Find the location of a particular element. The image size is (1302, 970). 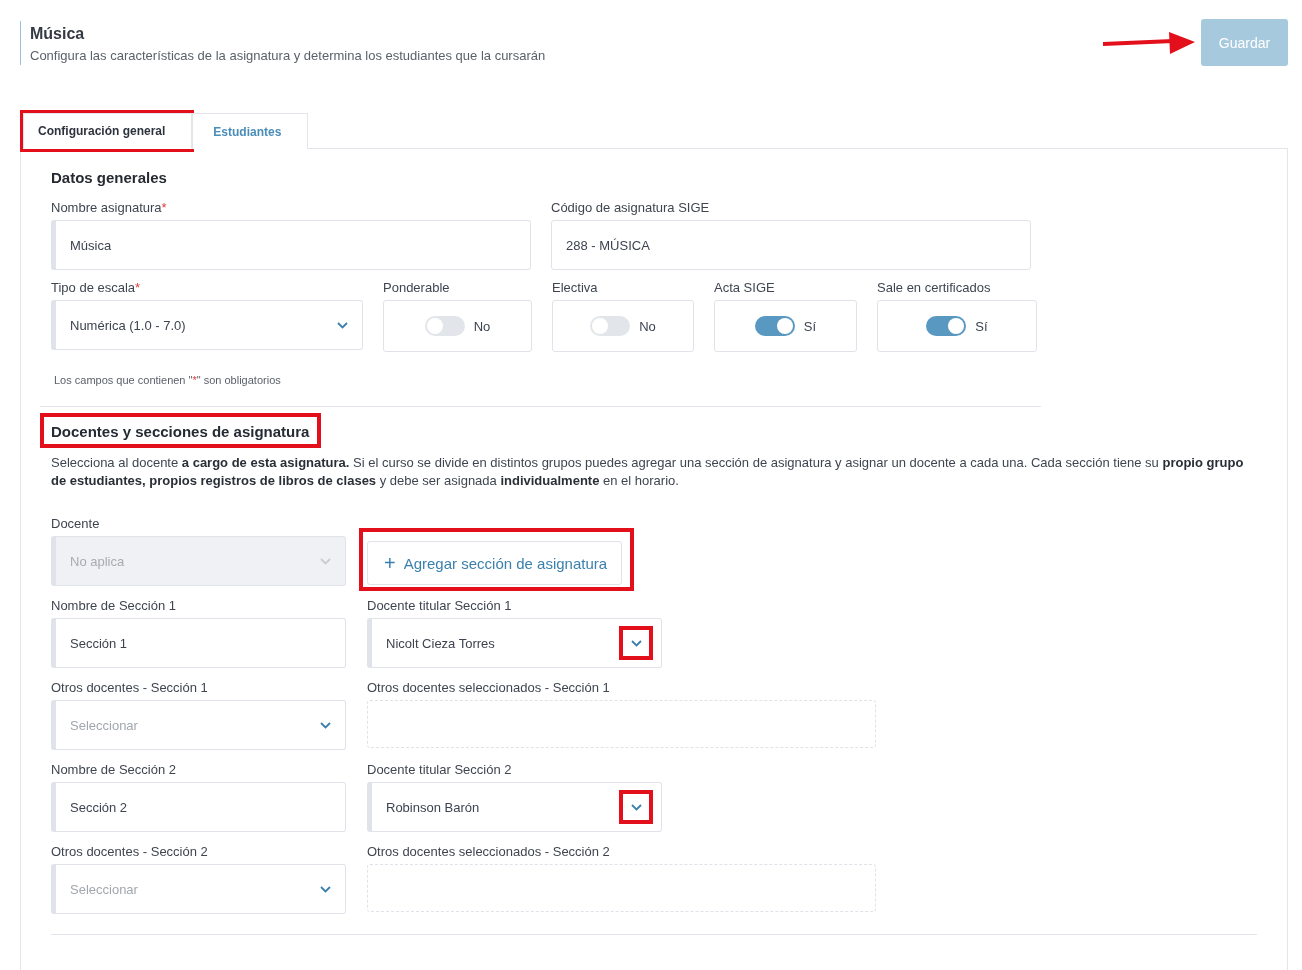

input-field: Música is located at coordinates (291, 245).